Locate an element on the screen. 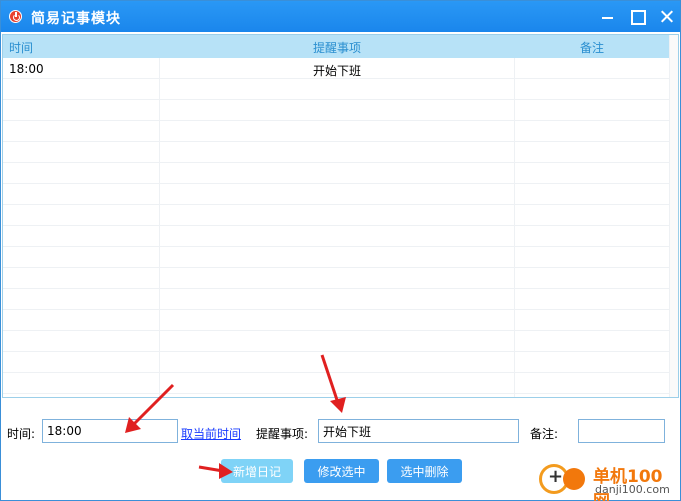 The width and height of the screenshot is (681, 501). modify-selected-button: 修改选中 is located at coordinates (341, 471).